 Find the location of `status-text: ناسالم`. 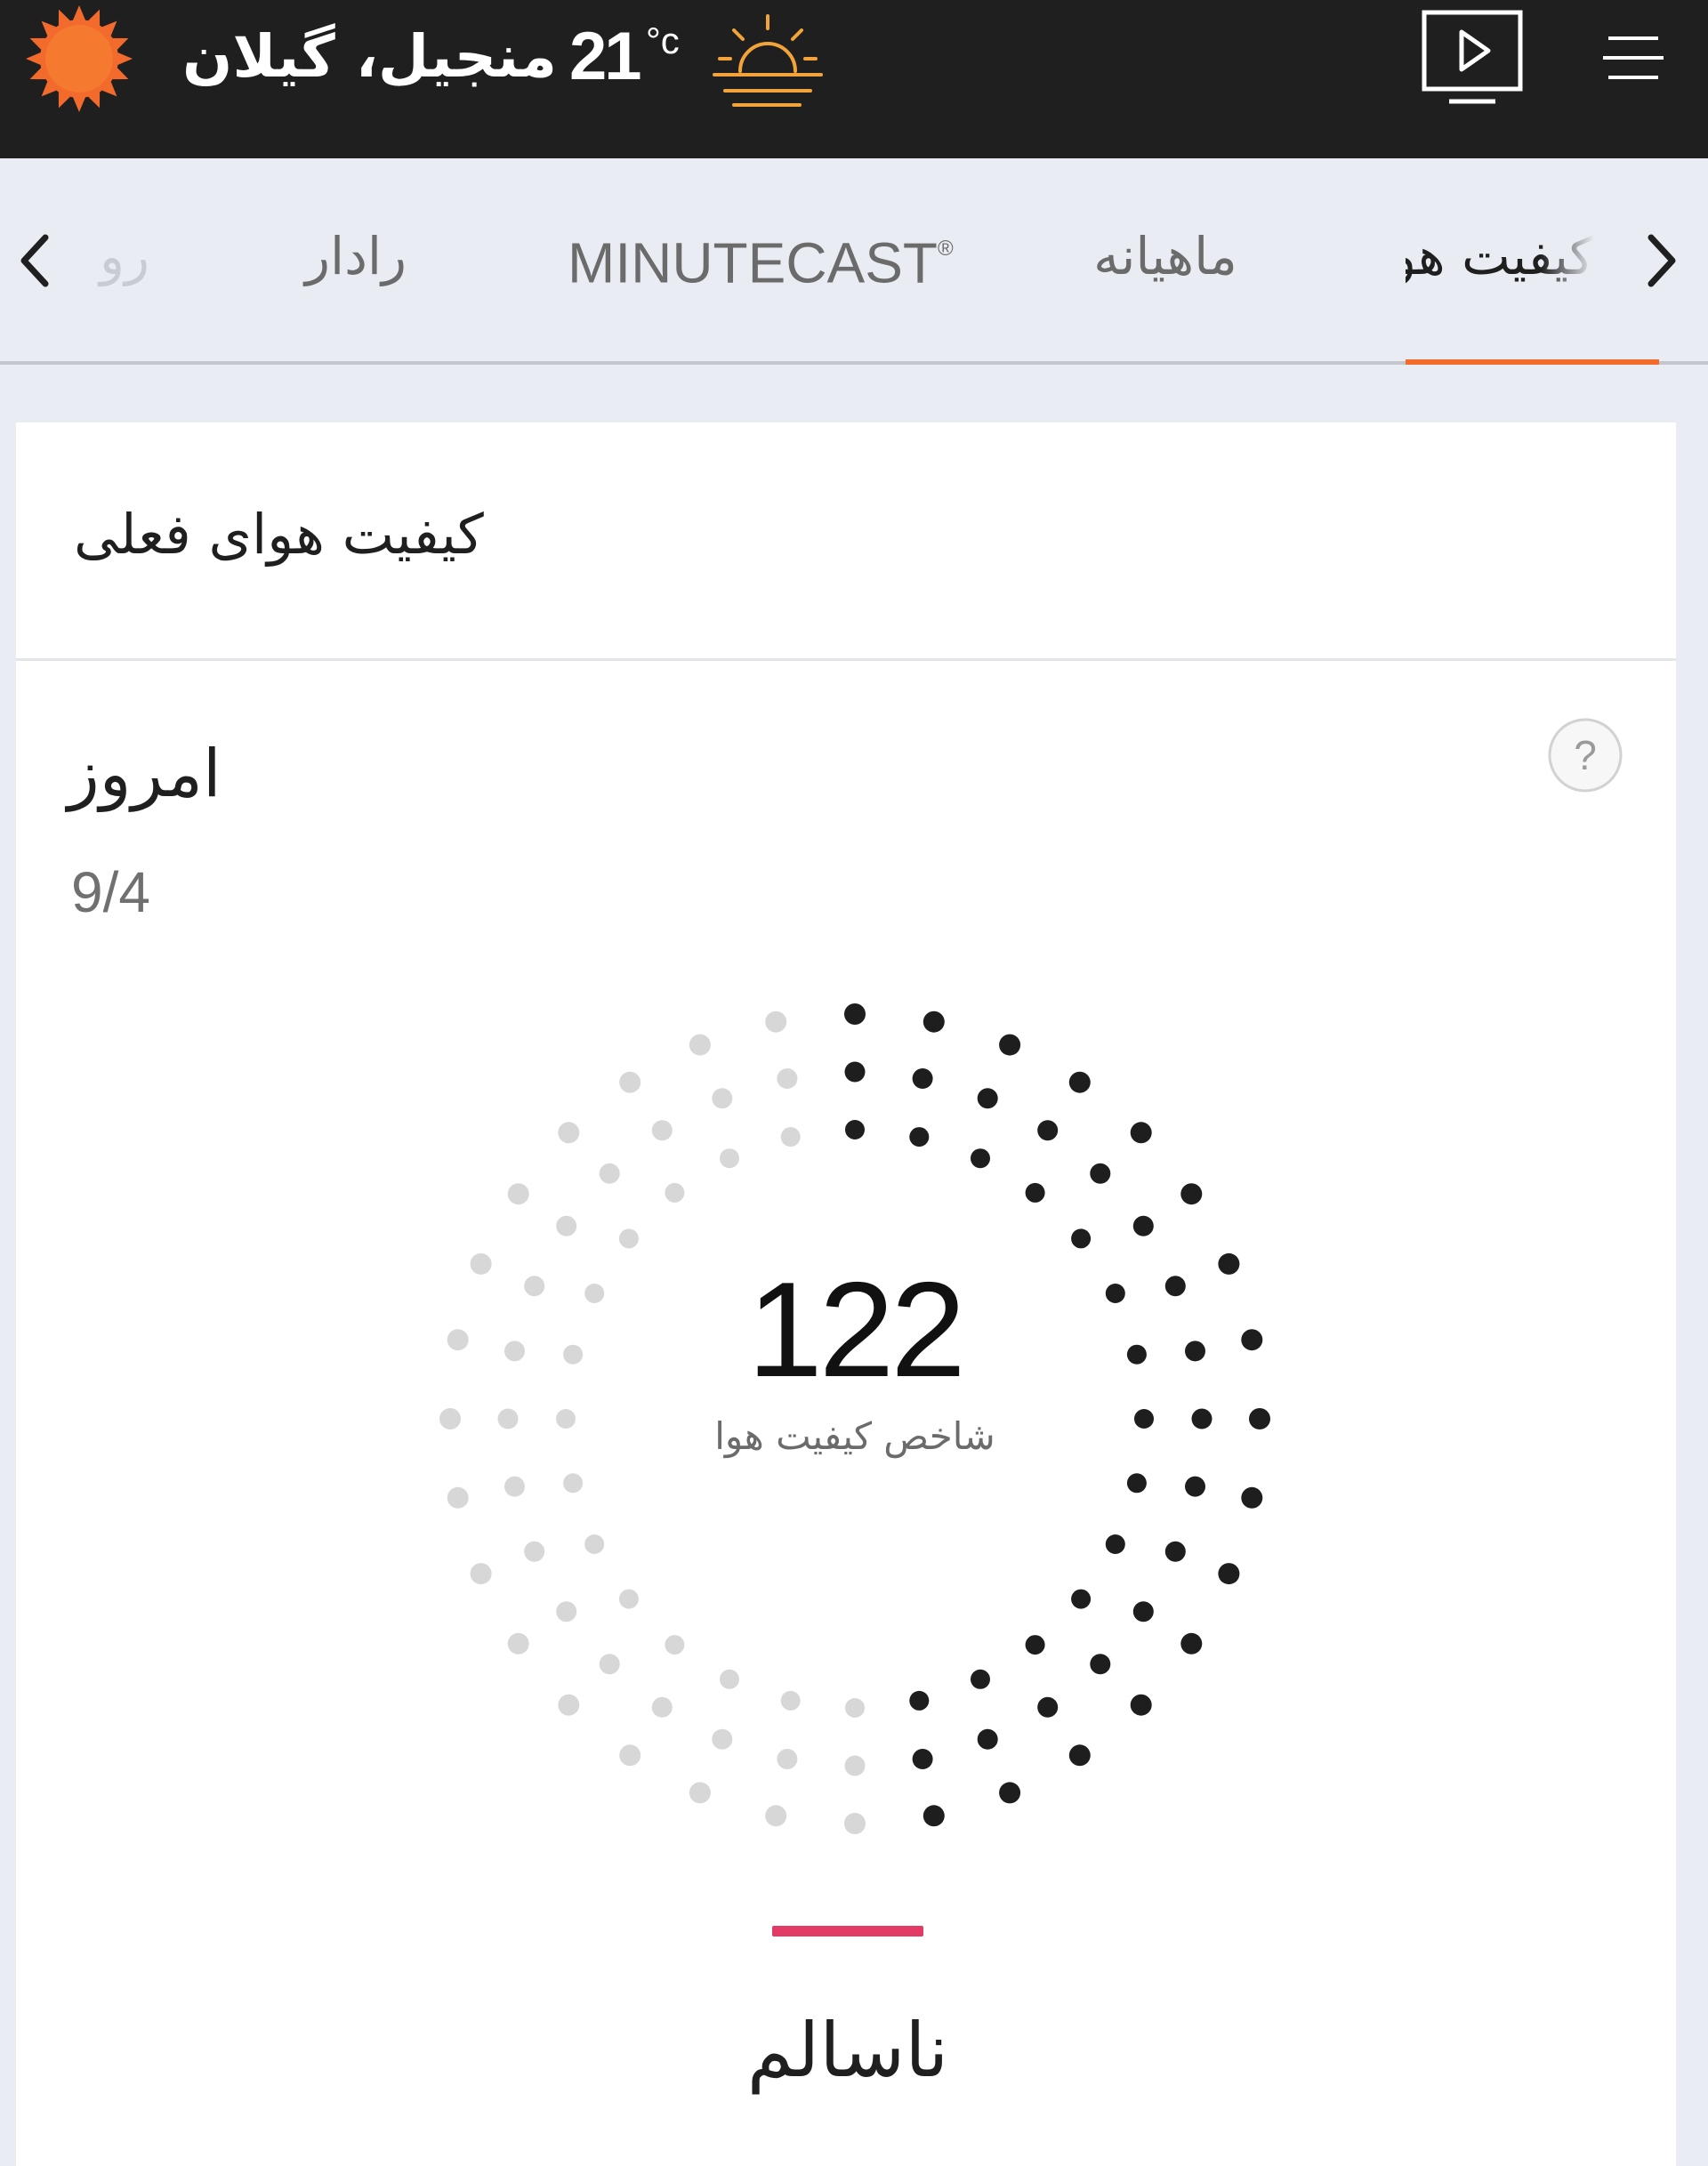

status-text: ناسالم is located at coordinates (847, 2051).